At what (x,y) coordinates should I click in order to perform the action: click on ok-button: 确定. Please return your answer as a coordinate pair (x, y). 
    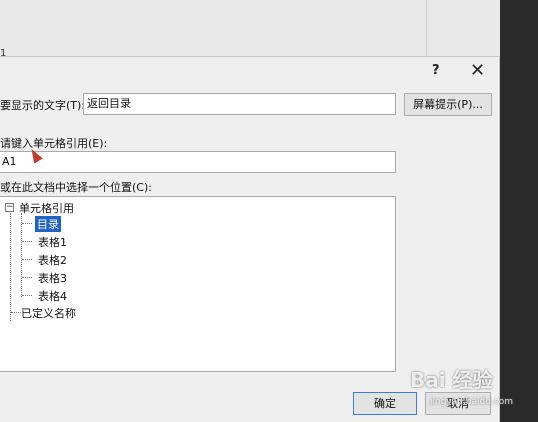
    Looking at the image, I should click on (385, 403).